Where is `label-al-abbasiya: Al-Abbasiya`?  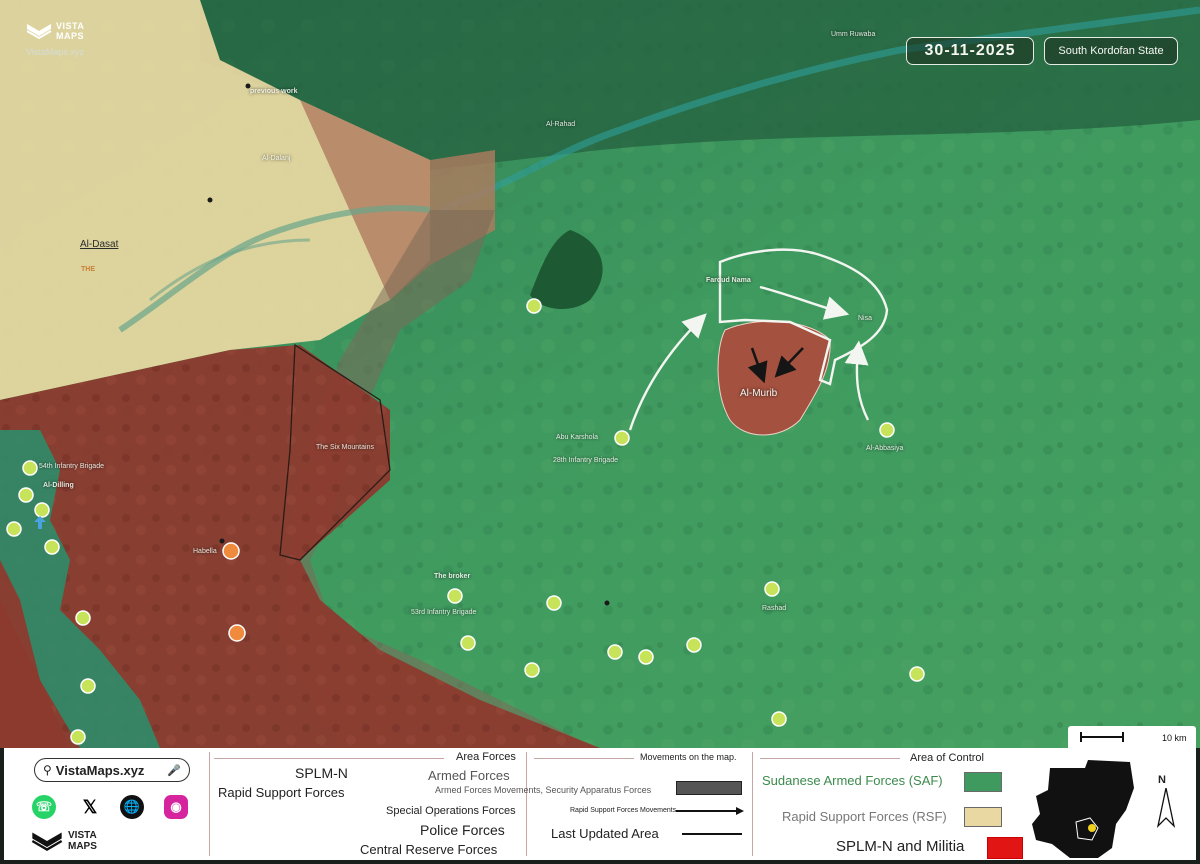
label-al-abbasiya: Al-Abbasiya is located at coordinates (885, 448).